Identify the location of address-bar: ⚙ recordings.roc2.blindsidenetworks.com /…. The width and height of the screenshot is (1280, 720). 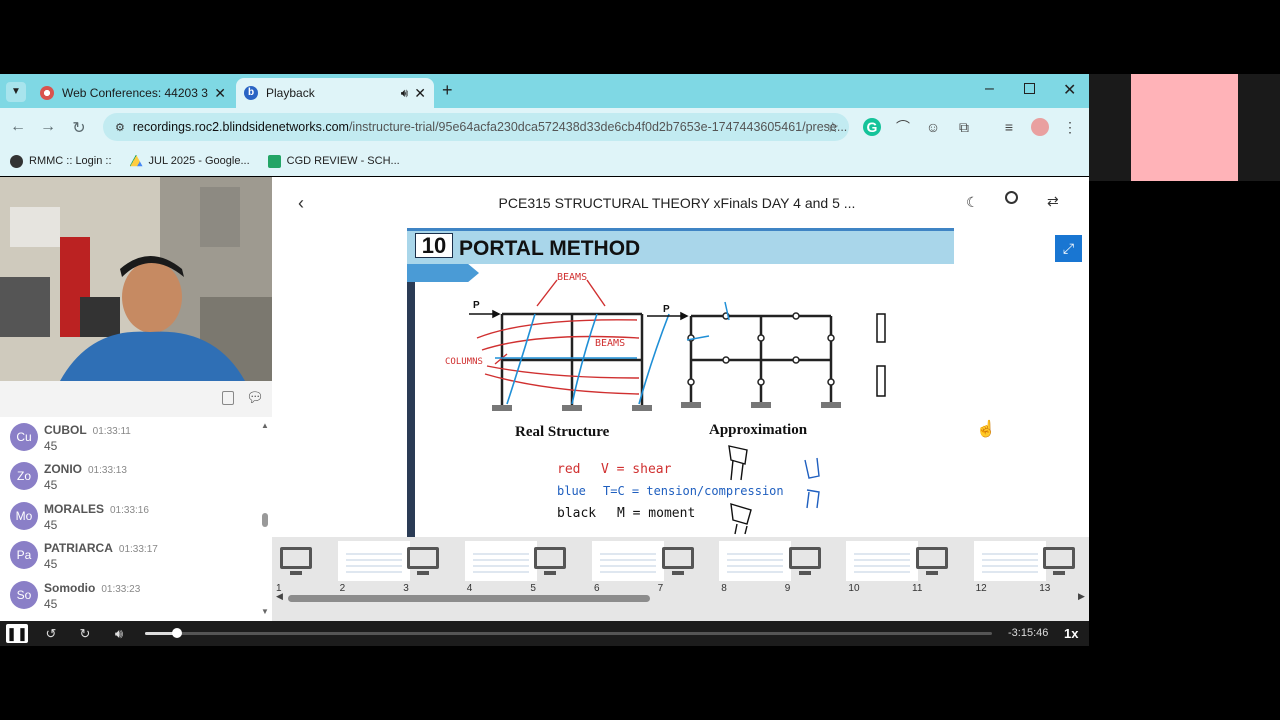
(476, 127).